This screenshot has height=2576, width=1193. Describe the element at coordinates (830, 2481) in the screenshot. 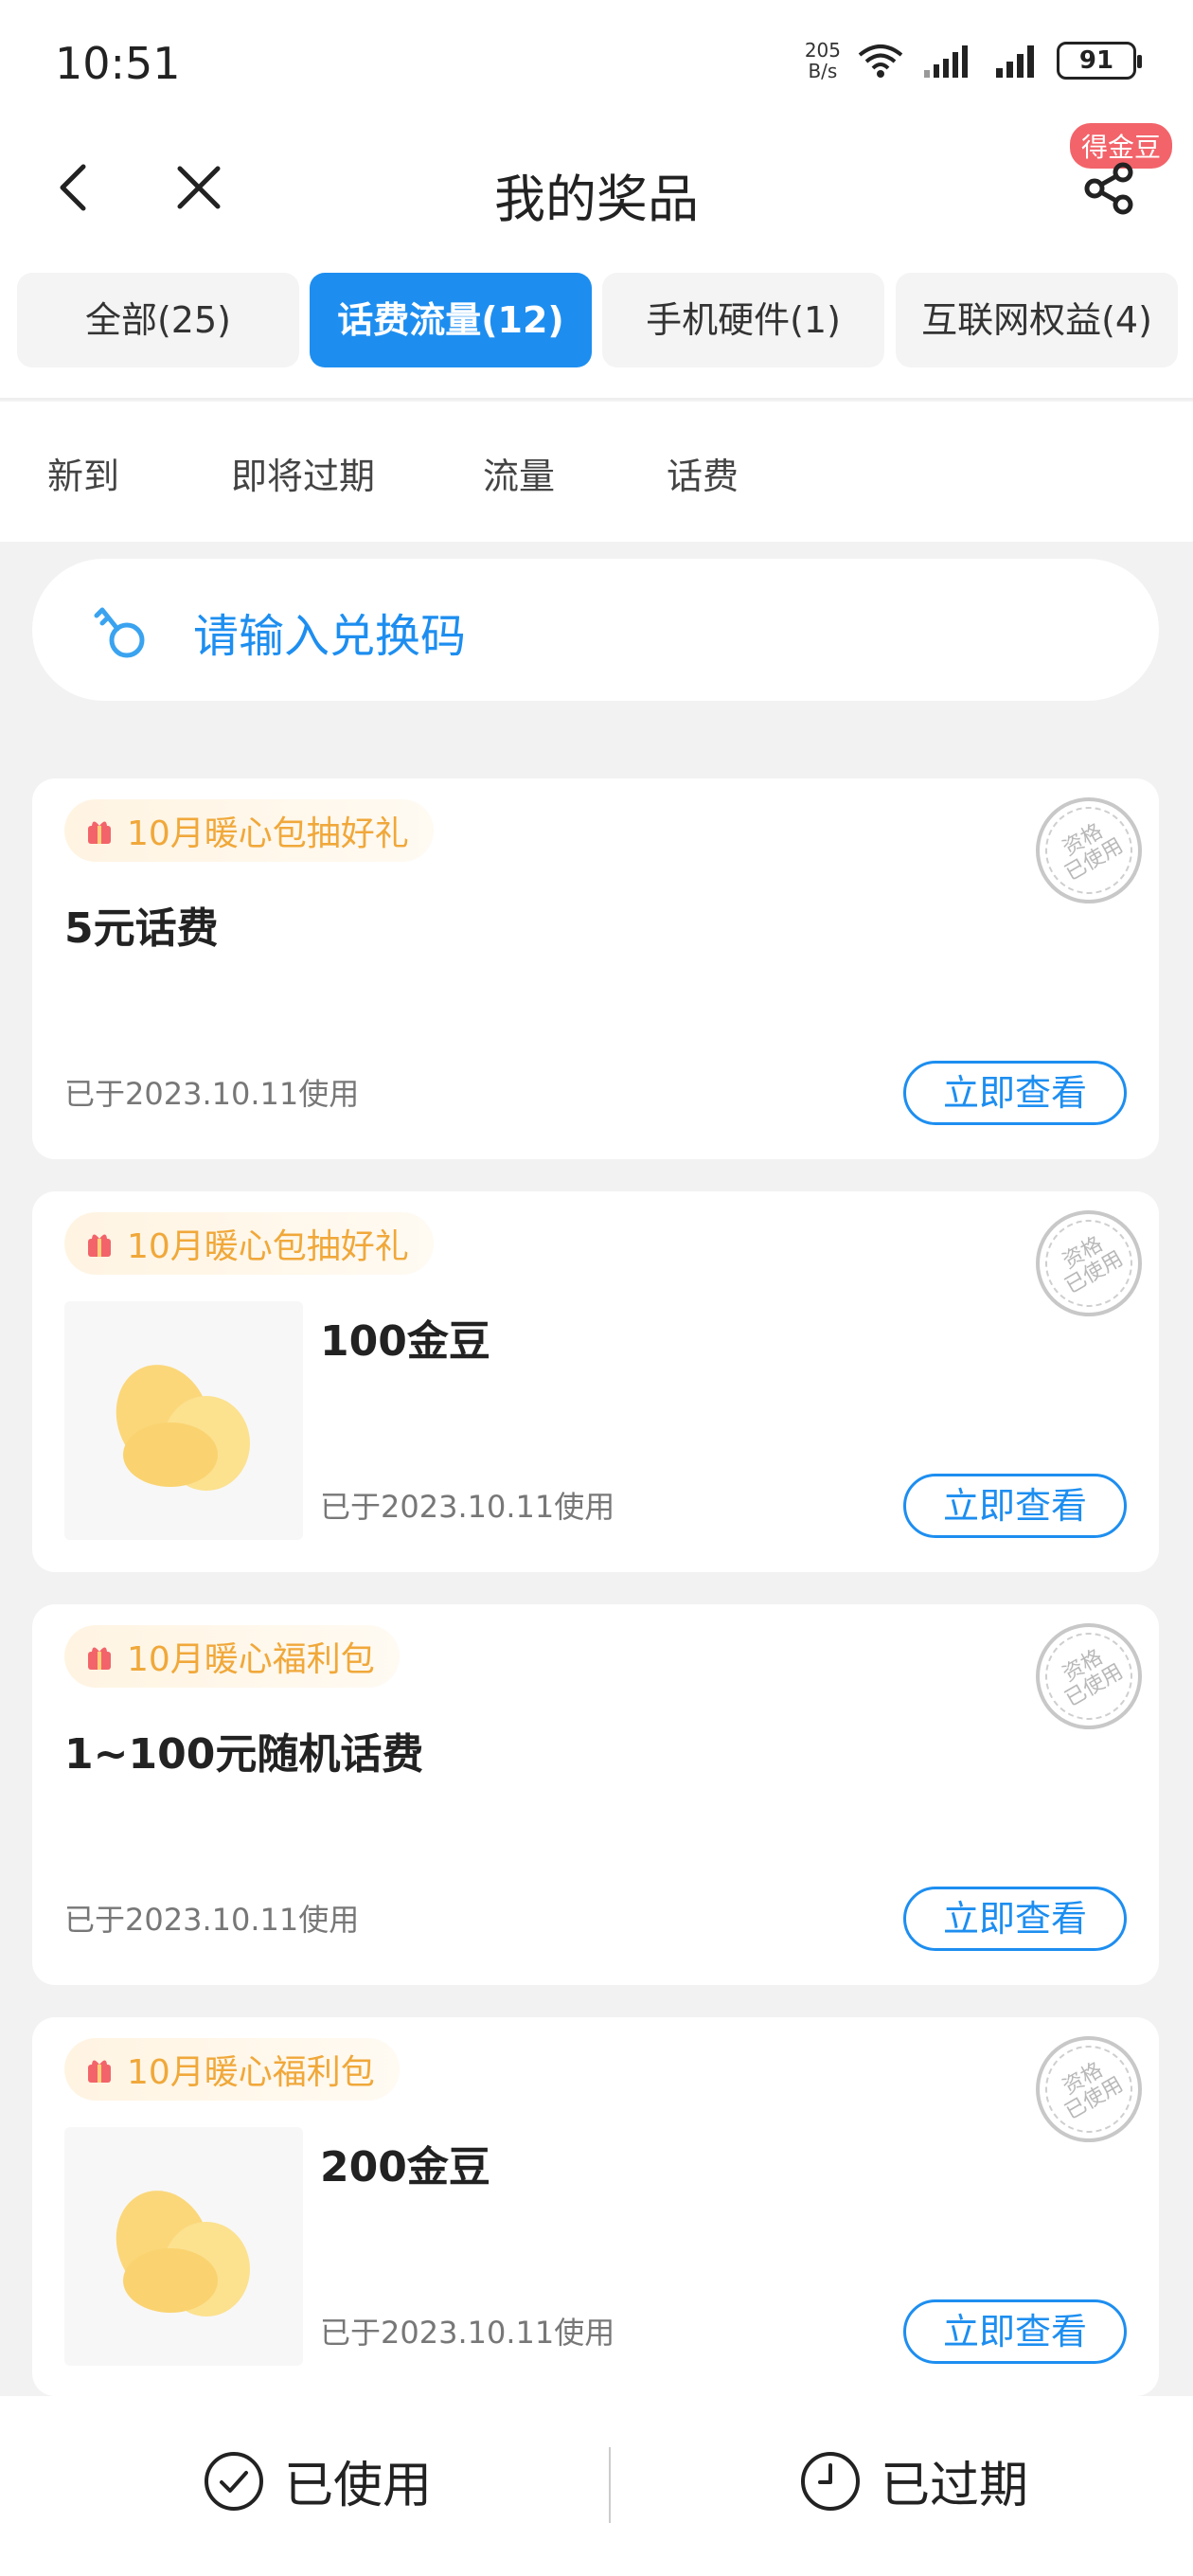

I see `clock-icon` at that location.